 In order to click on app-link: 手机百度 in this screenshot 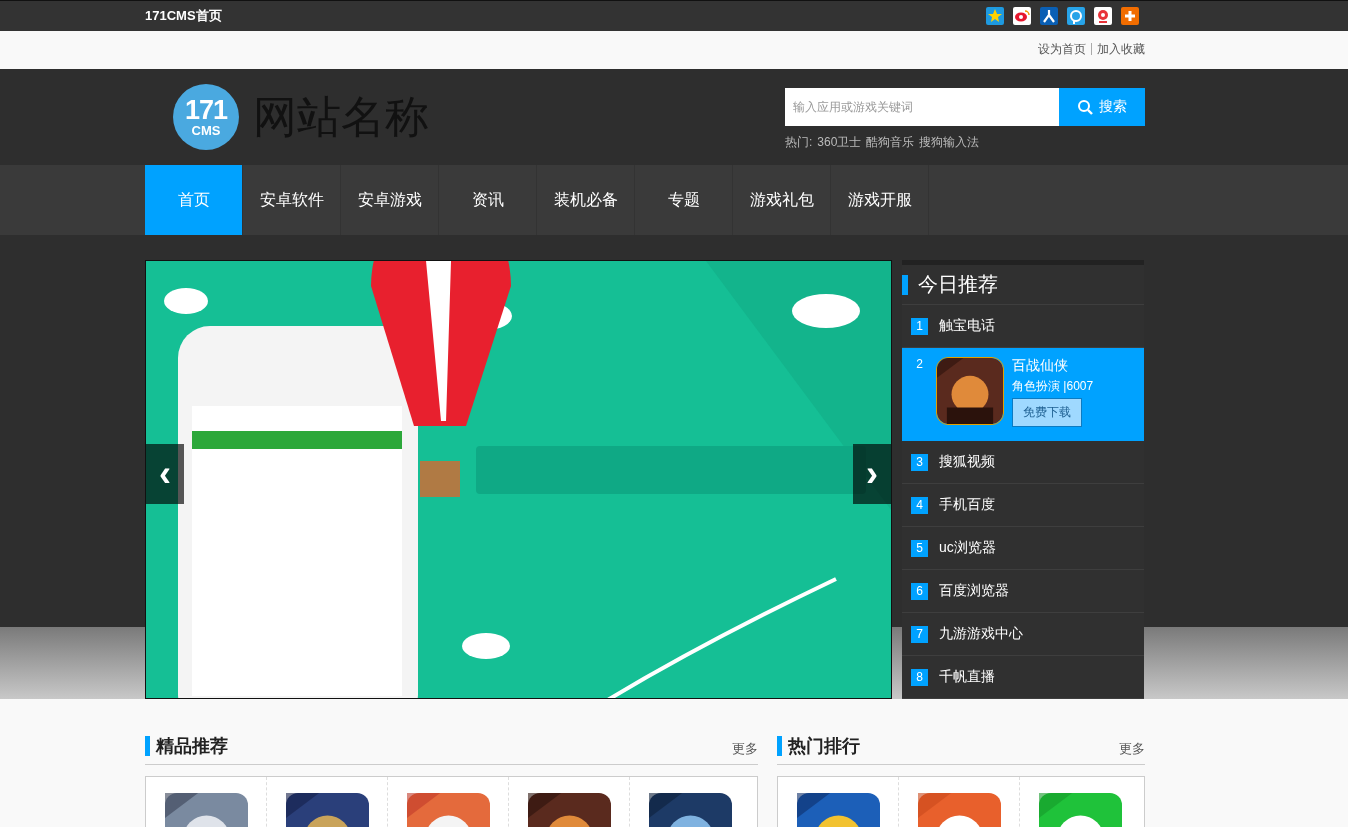, I will do `click(967, 505)`.